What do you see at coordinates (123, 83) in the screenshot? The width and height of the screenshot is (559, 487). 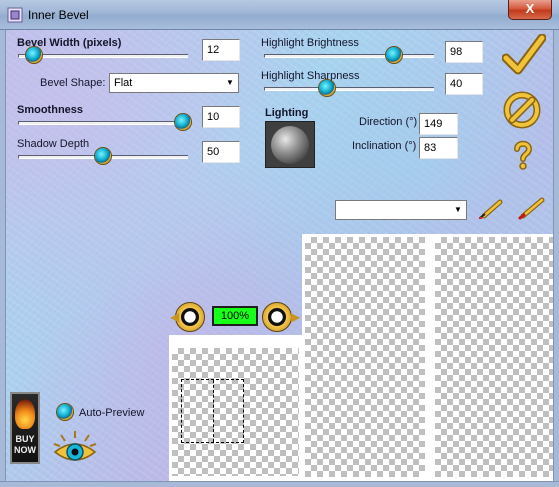 I see `bevel-shape-value: Flat` at bounding box center [123, 83].